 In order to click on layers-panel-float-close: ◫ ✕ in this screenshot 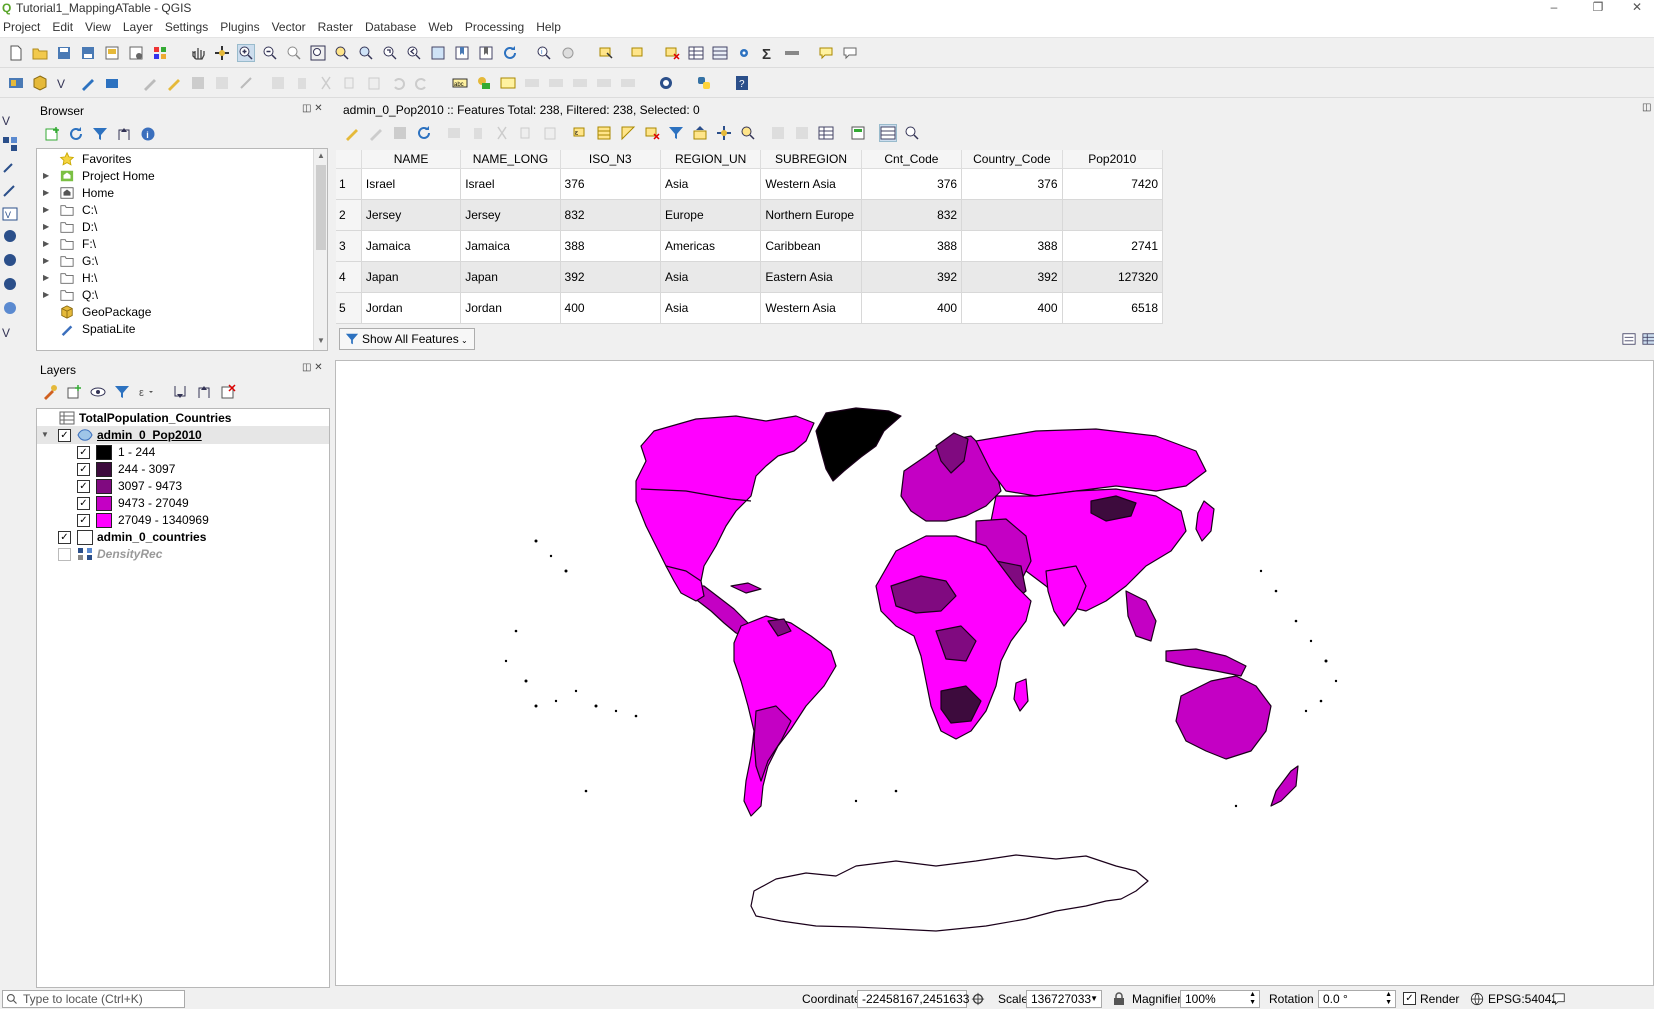, I will do `click(312, 367)`.